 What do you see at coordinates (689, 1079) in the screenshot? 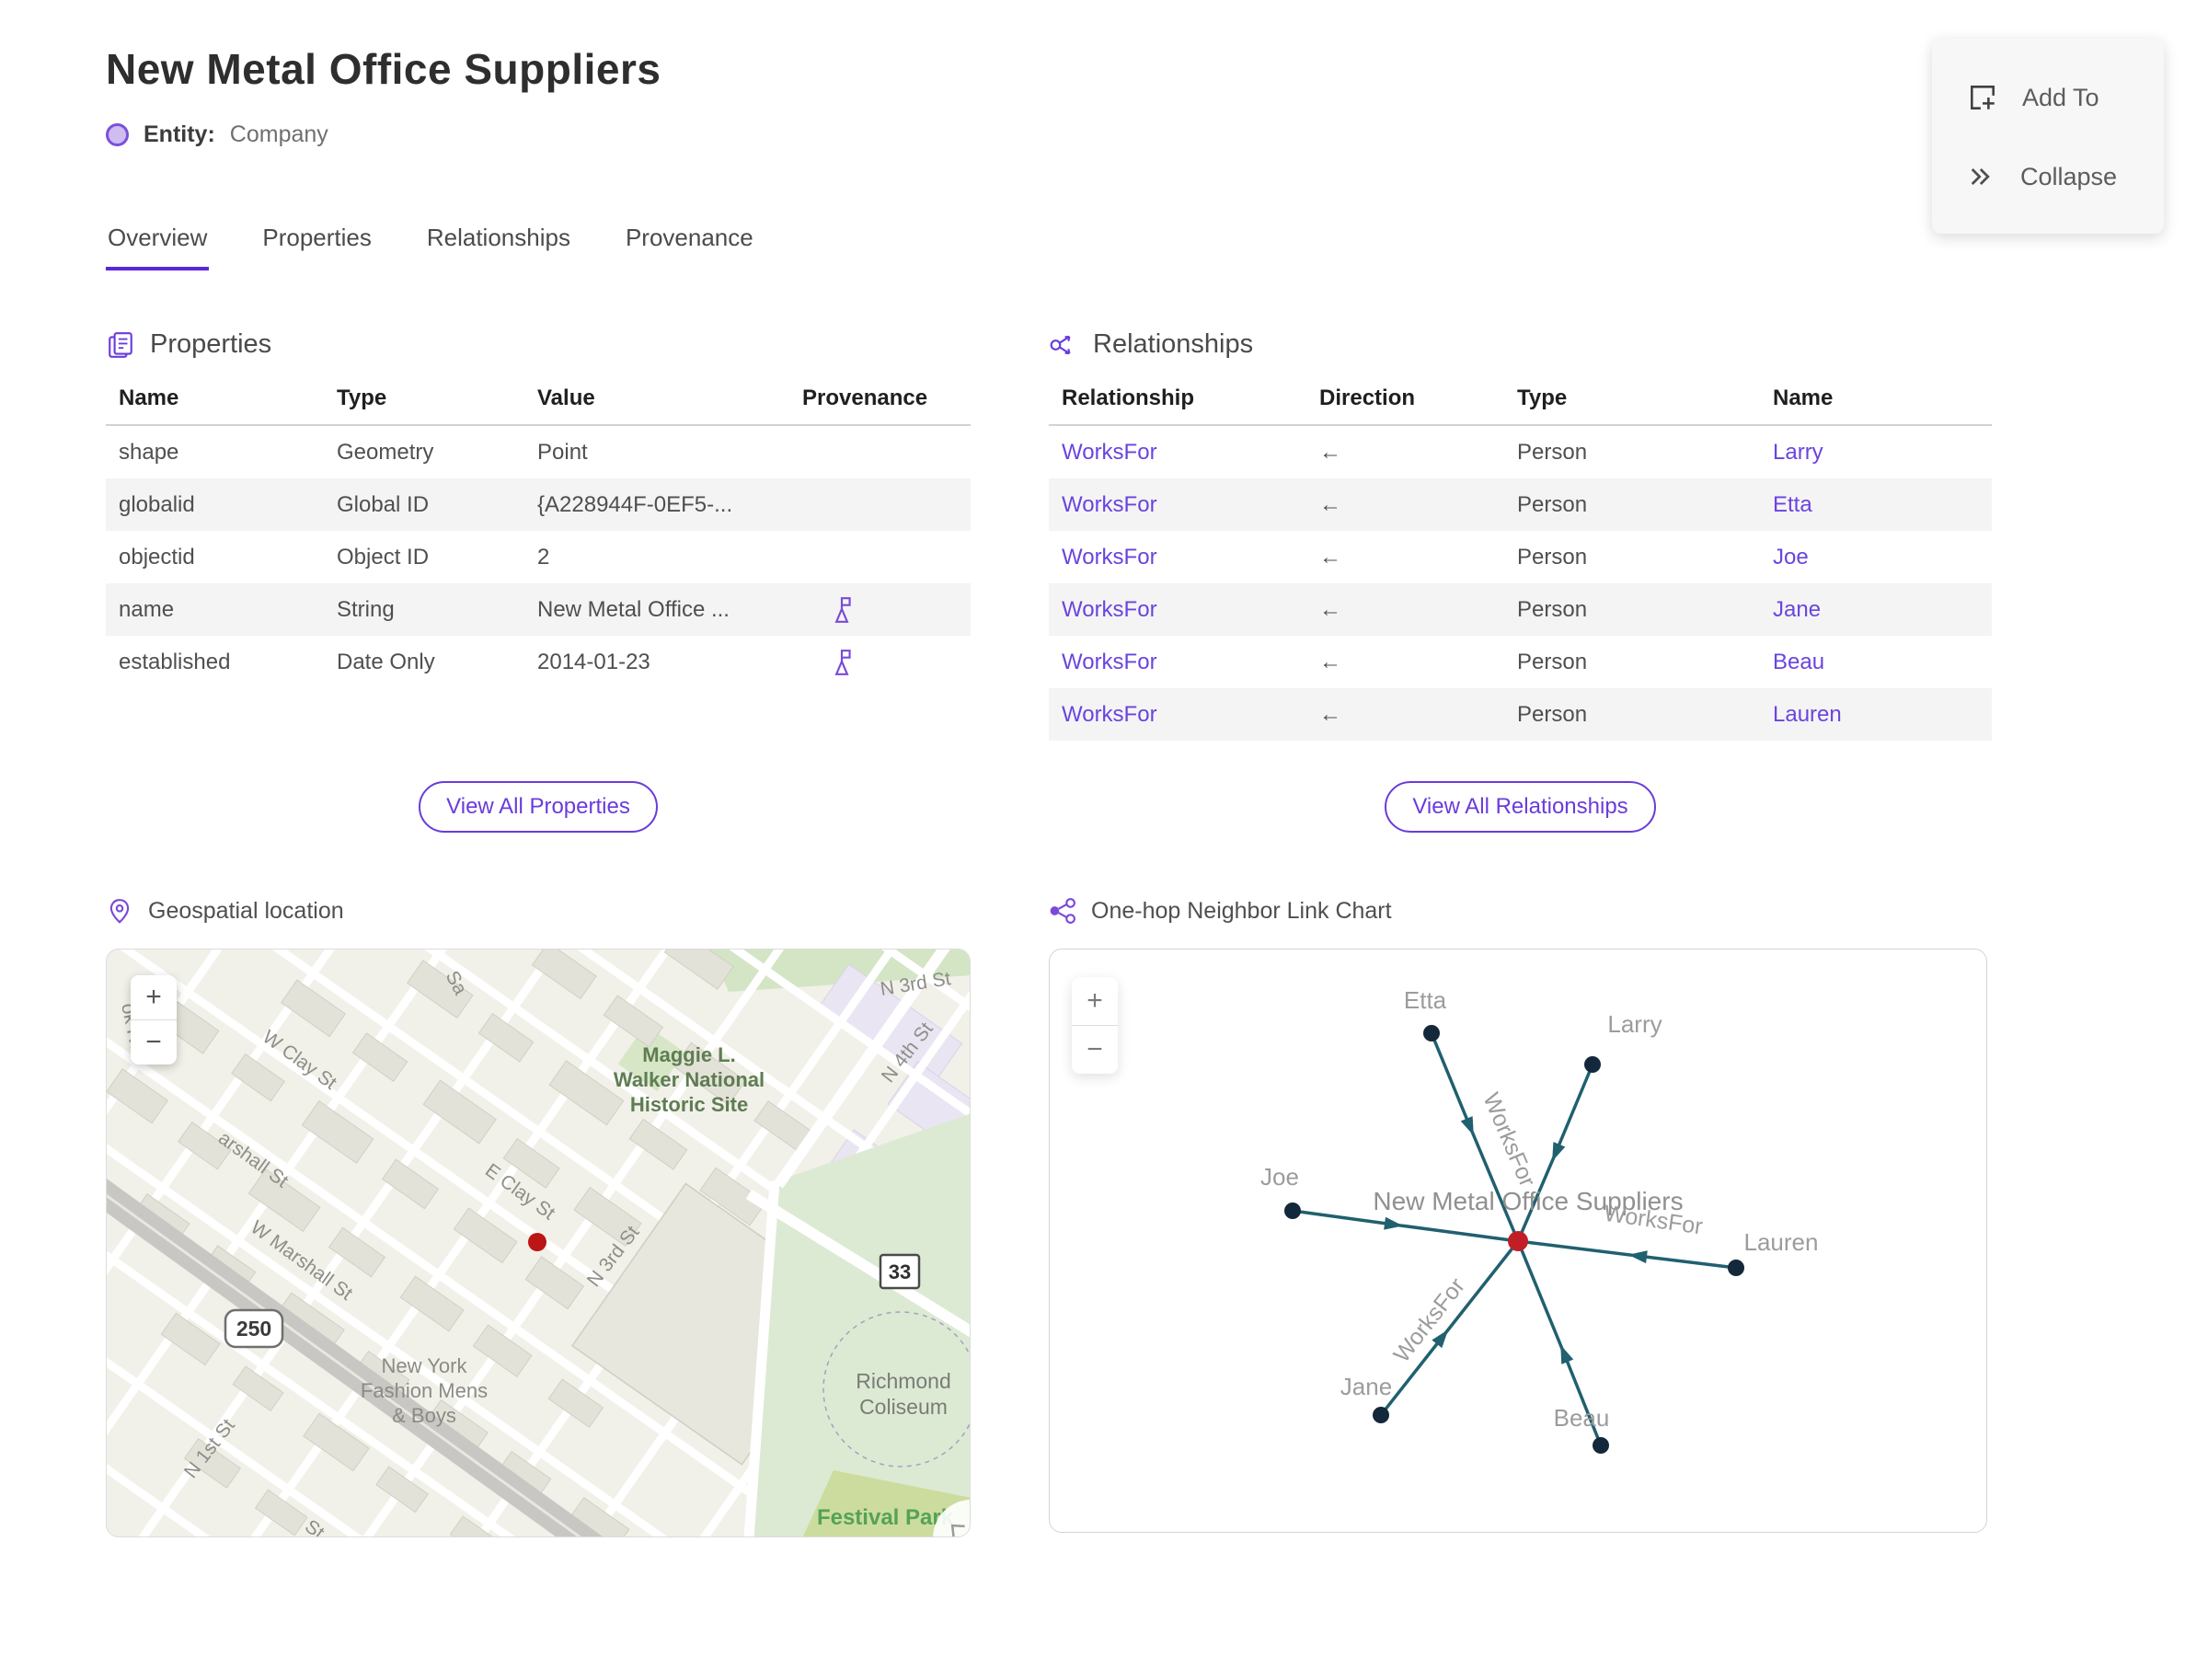
I see `svg-text: Walker National` at bounding box center [689, 1079].